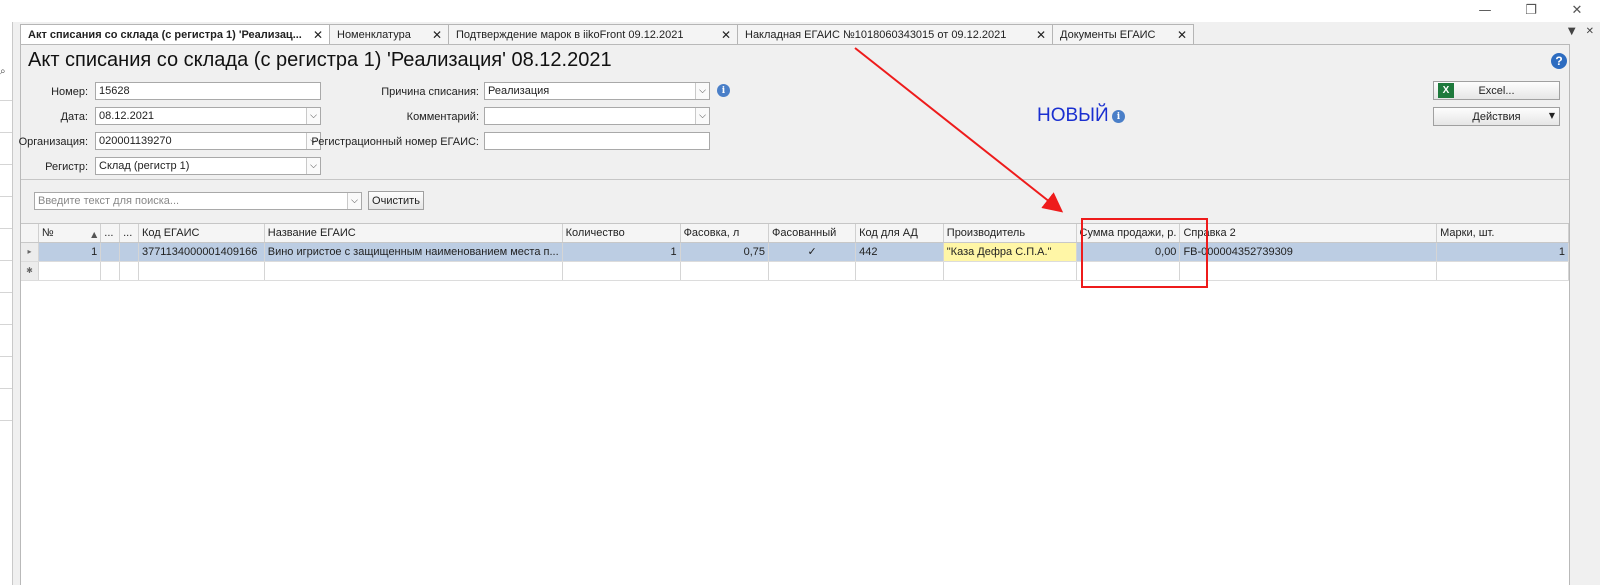 The image size is (1600, 585). What do you see at coordinates (198, 201) in the screenshot?
I see `search-input: Введите текст для поиска... ⌵` at bounding box center [198, 201].